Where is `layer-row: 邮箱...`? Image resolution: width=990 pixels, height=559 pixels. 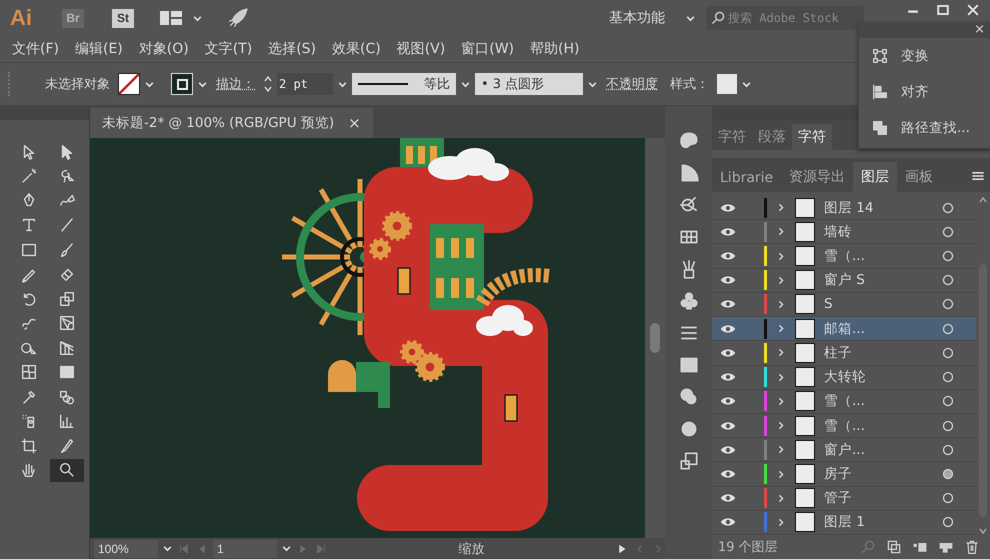
layer-row: 邮箱... is located at coordinates (844, 329).